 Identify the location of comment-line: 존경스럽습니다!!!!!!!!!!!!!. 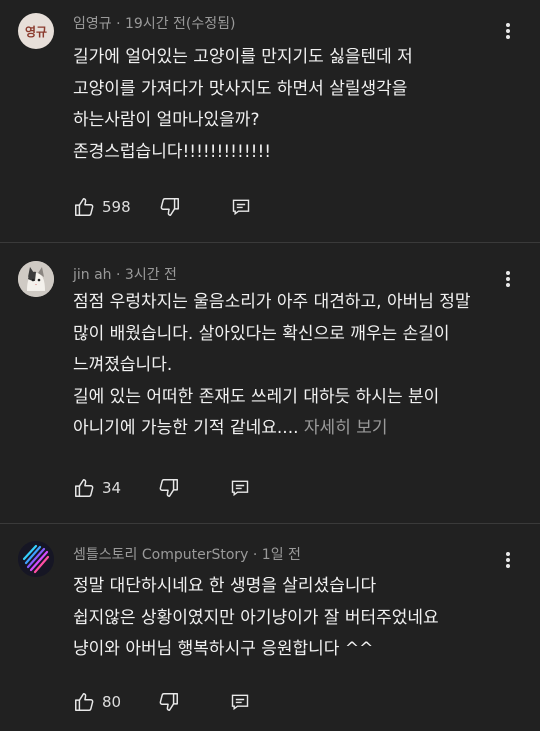
(172, 151).